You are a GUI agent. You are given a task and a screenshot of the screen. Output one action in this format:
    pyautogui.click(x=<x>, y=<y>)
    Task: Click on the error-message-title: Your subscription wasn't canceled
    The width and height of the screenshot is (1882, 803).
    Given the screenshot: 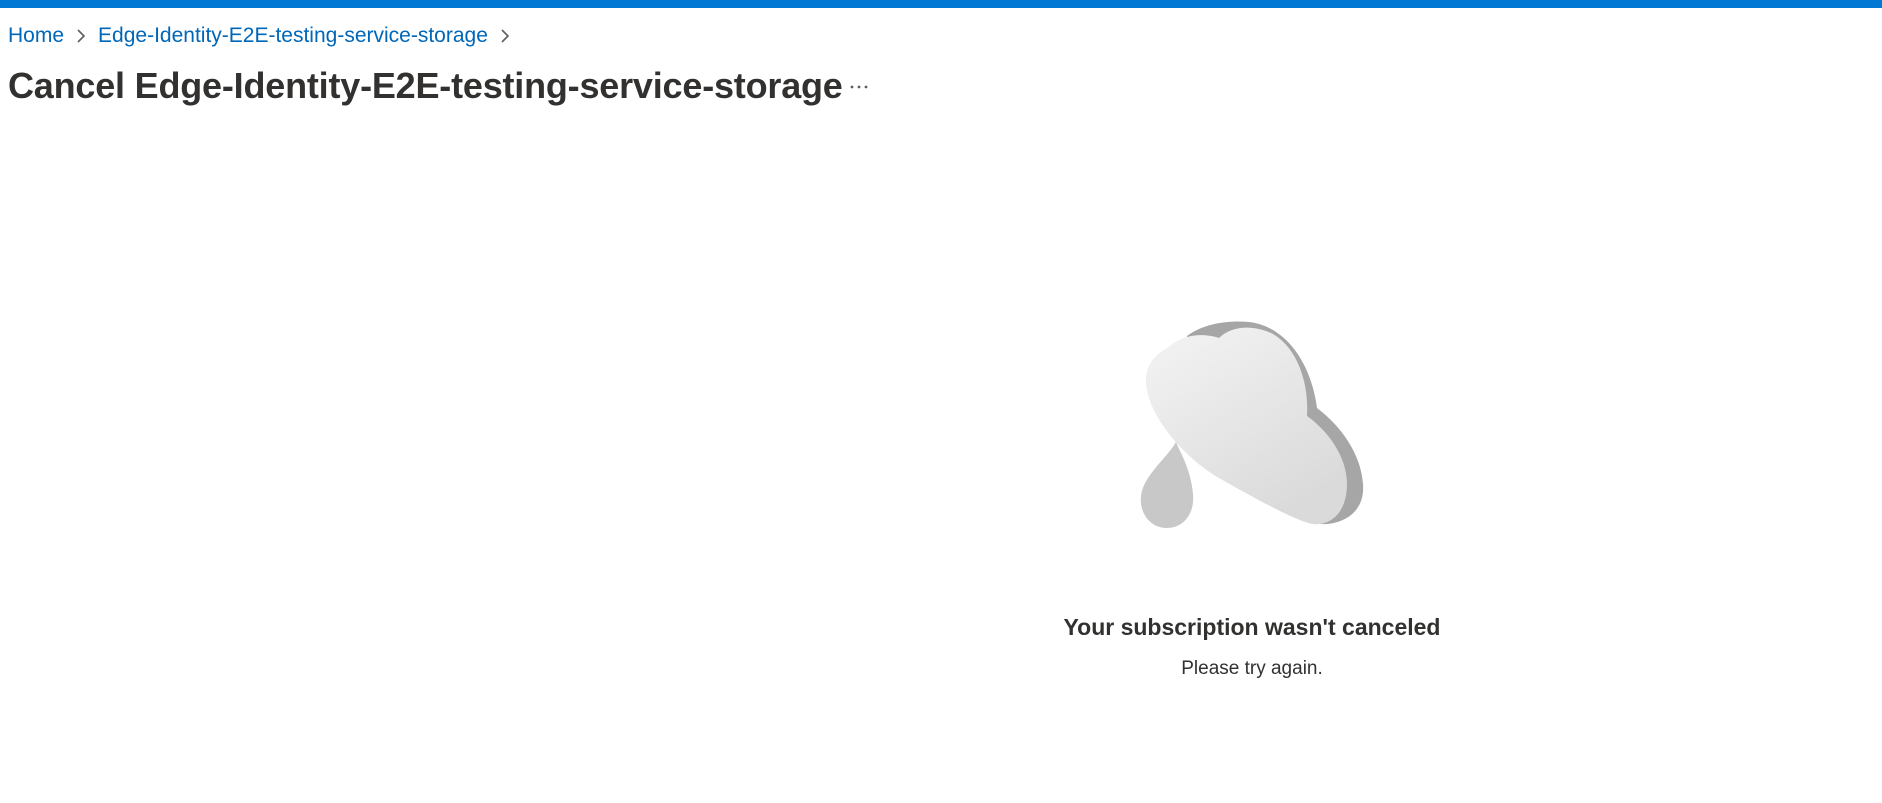 What is the action you would take?
    pyautogui.click(x=1252, y=627)
    